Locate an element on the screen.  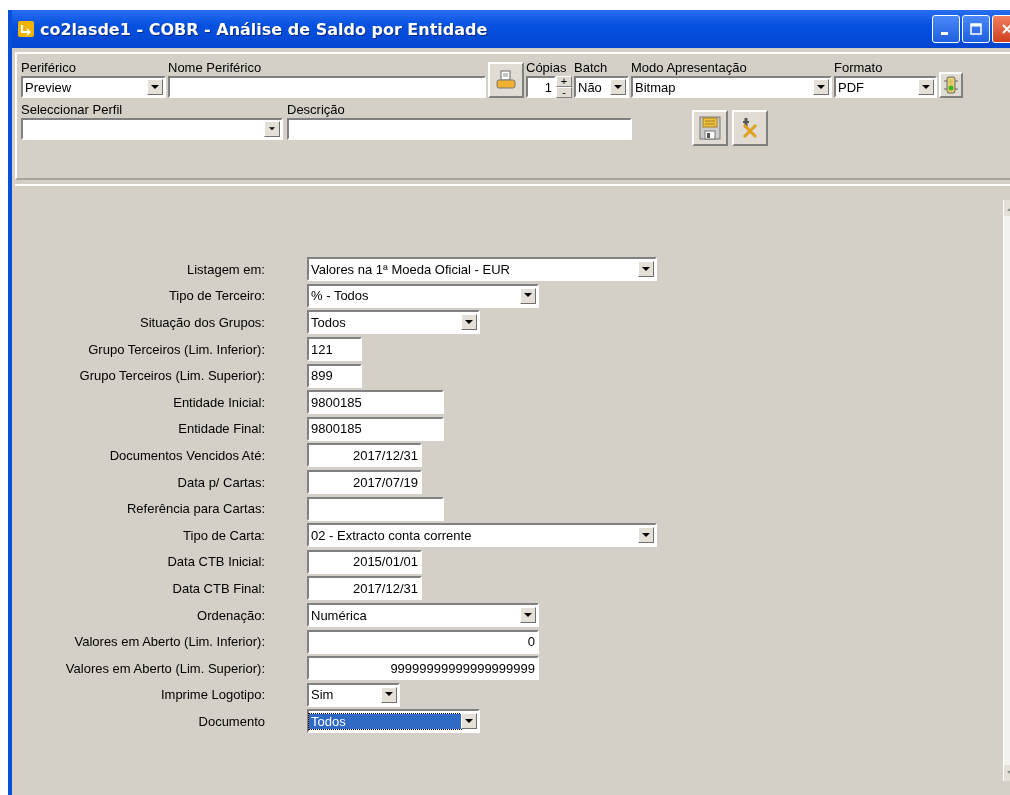
field-label: Documento is located at coordinates (231, 721).